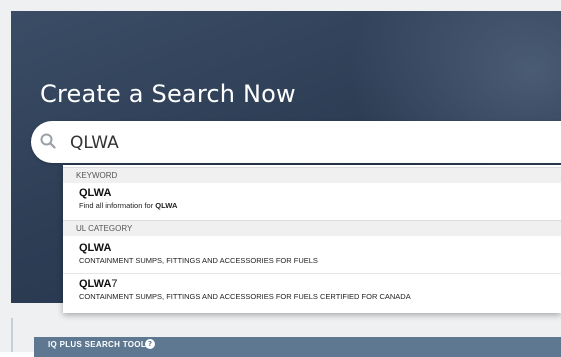  Describe the element at coordinates (312, 175) in the screenshot. I see `group-header-keyword: KEYWORD` at that location.